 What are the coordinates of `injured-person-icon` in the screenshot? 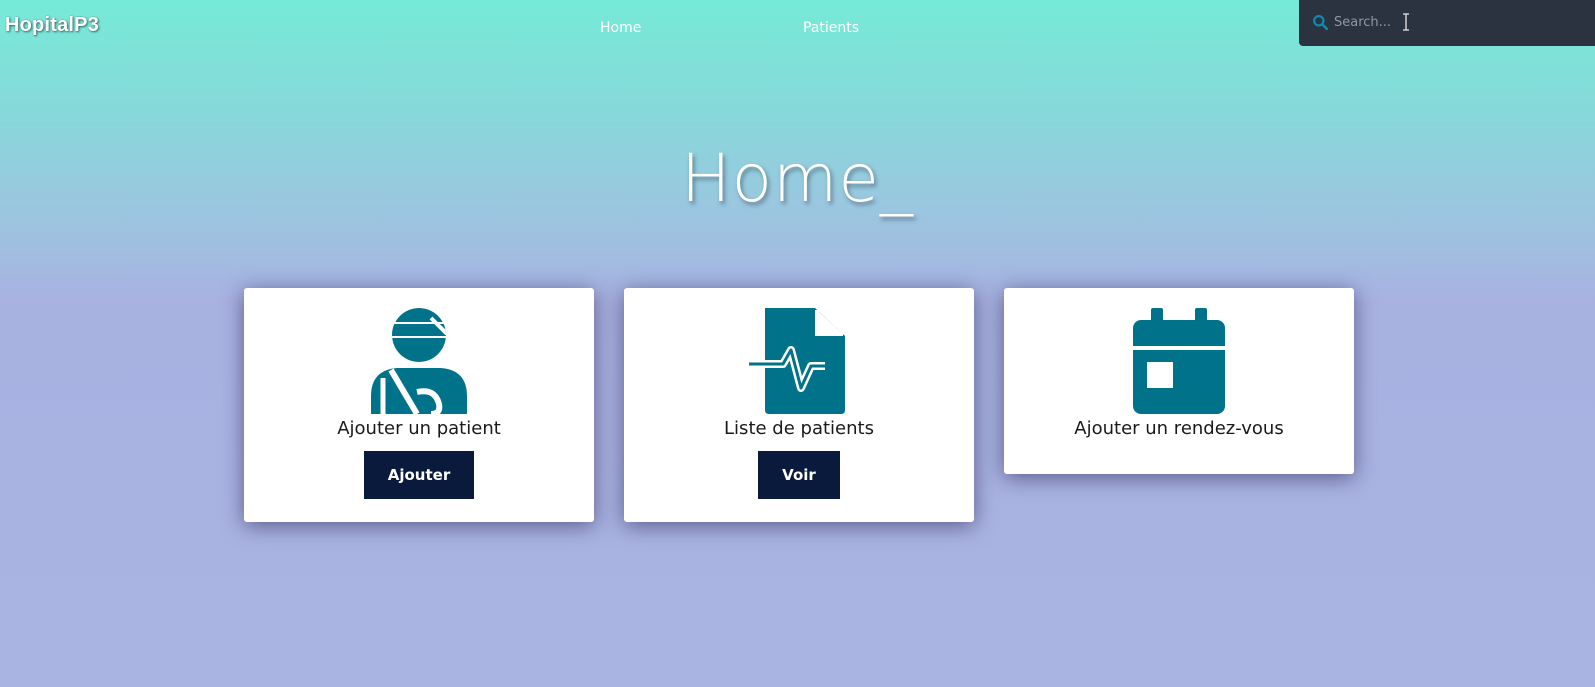 It's located at (419, 361).